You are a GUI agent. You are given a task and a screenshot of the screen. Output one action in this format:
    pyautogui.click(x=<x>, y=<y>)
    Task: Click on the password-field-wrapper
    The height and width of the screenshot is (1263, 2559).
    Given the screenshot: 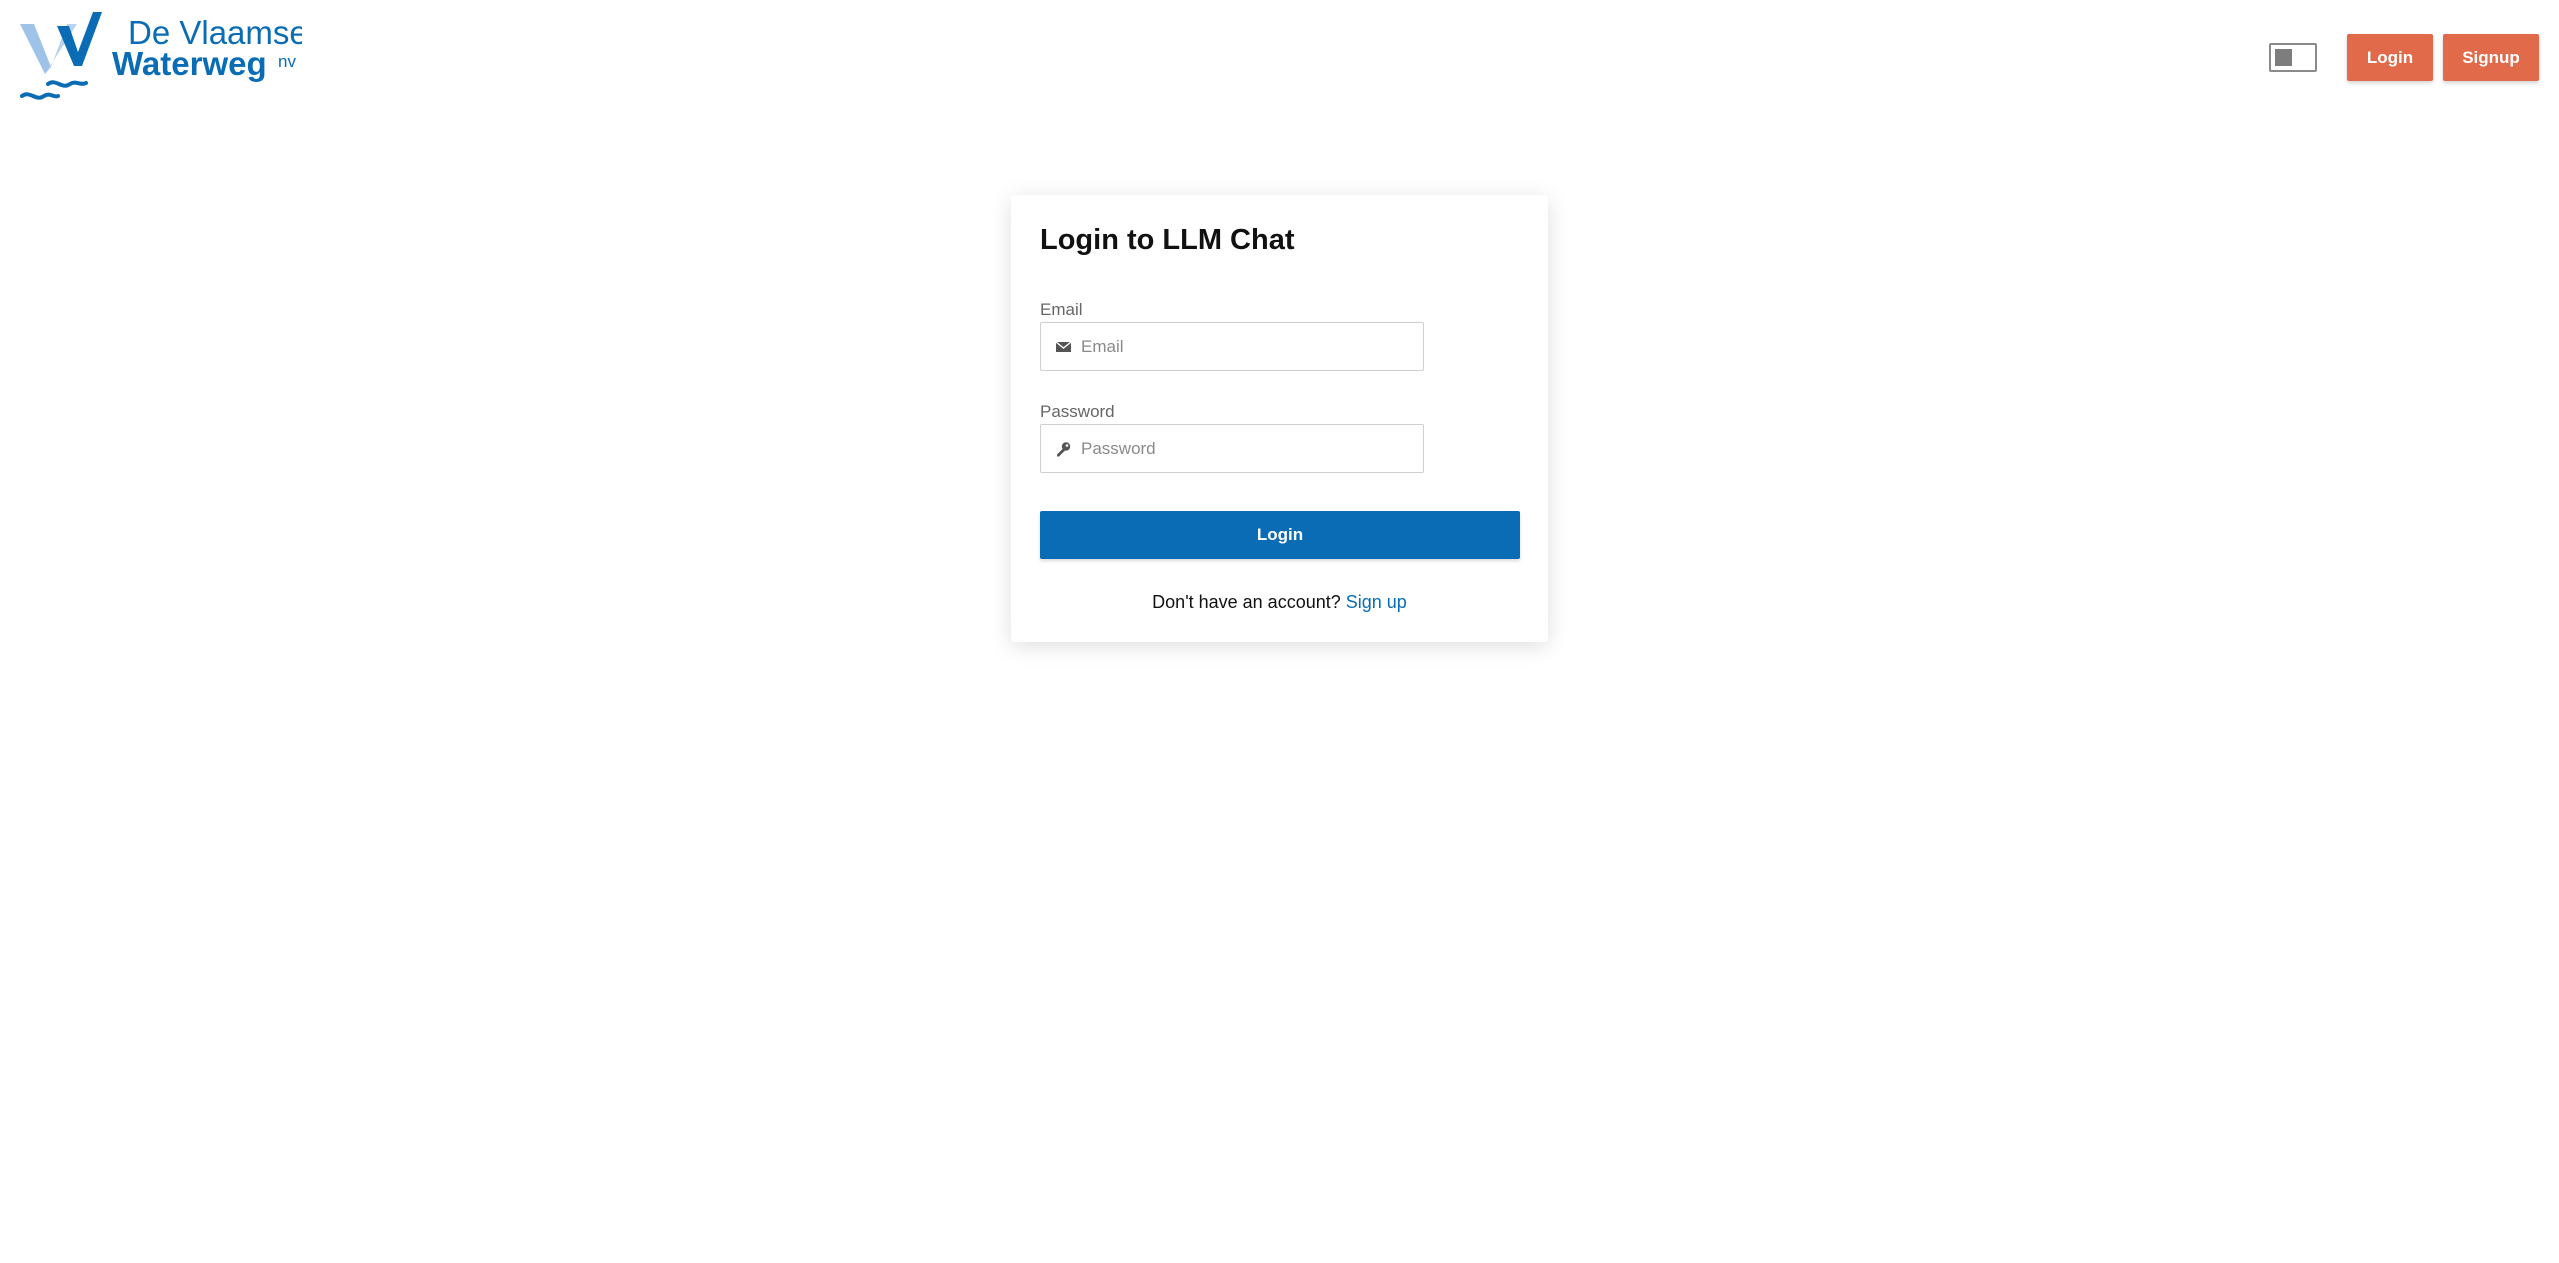 What is the action you would take?
    pyautogui.click(x=1232, y=448)
    